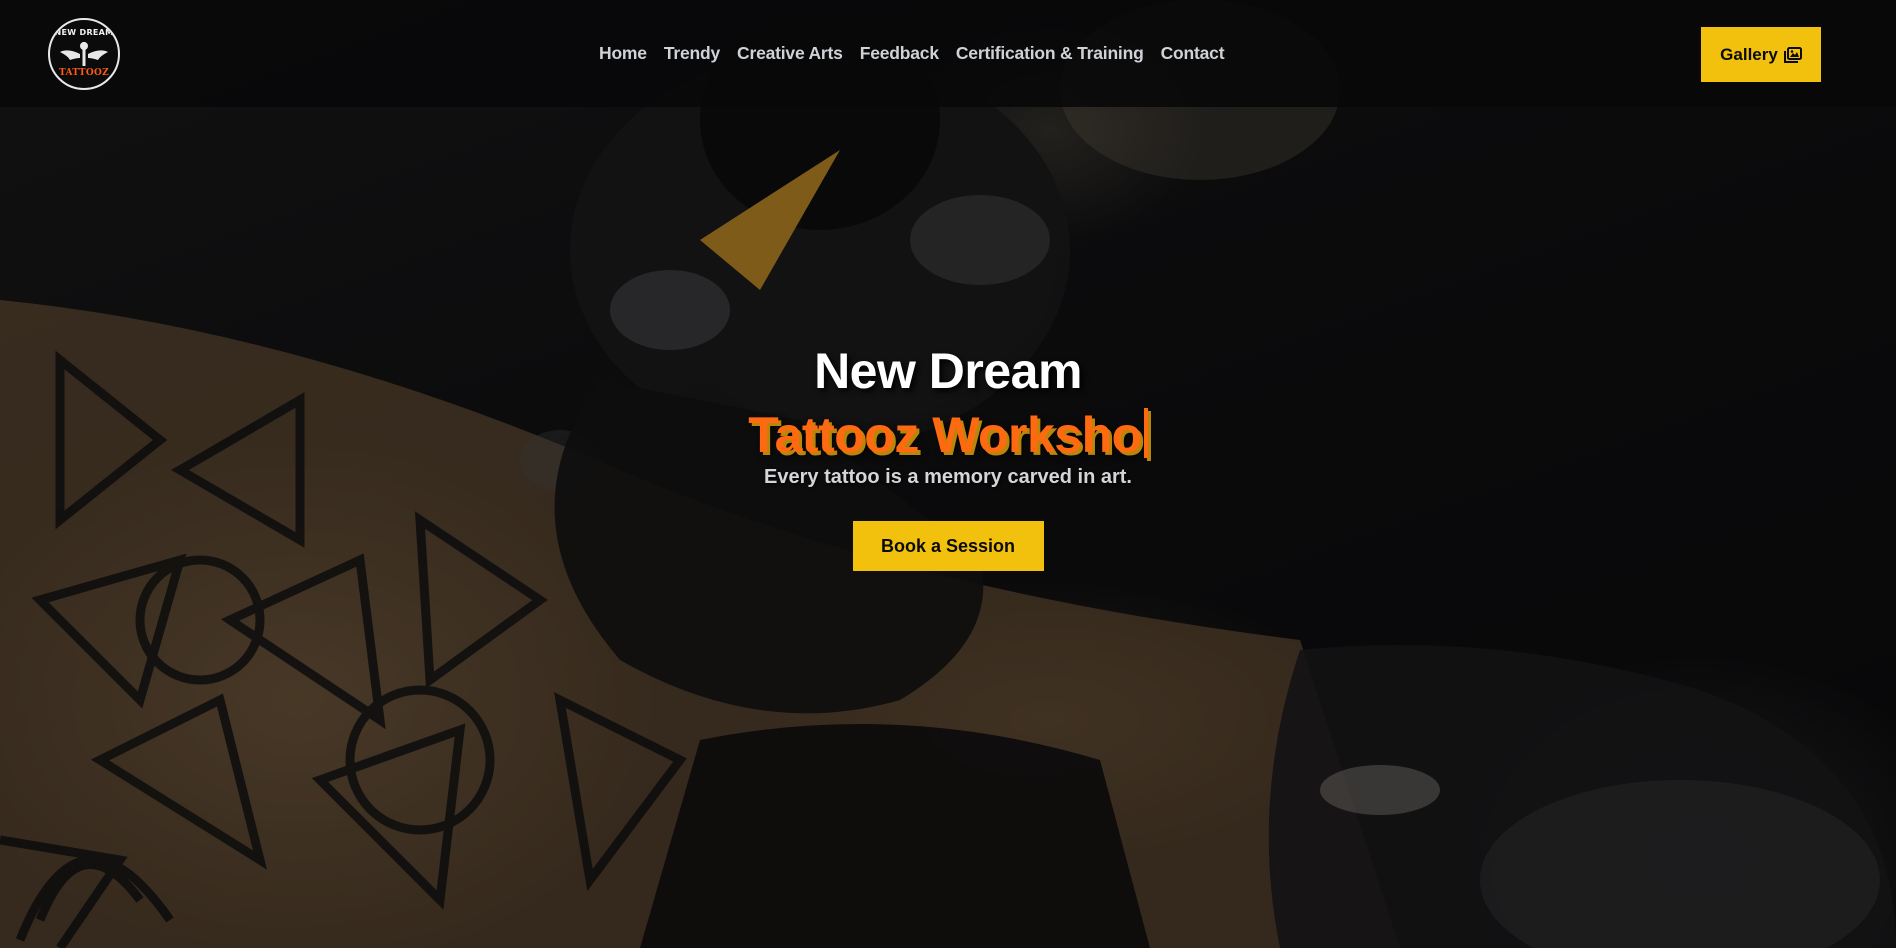  Describe the element at coordinates (948, 402) in the screenshot. I see `hero-title: New Dream Tattooz Worksho` at that location.